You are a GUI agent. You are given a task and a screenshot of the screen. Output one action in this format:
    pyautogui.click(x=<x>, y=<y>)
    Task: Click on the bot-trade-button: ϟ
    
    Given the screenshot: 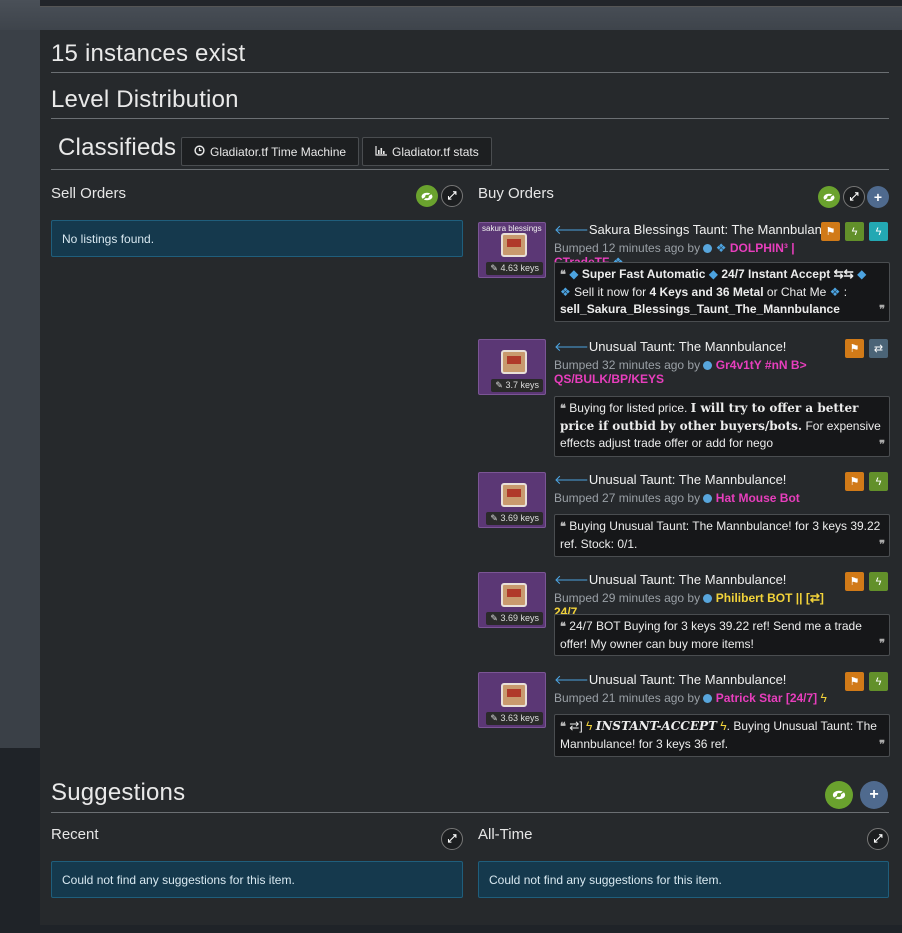 What is the action you would take?
    pyautogui.click(x=878, y=231)
    